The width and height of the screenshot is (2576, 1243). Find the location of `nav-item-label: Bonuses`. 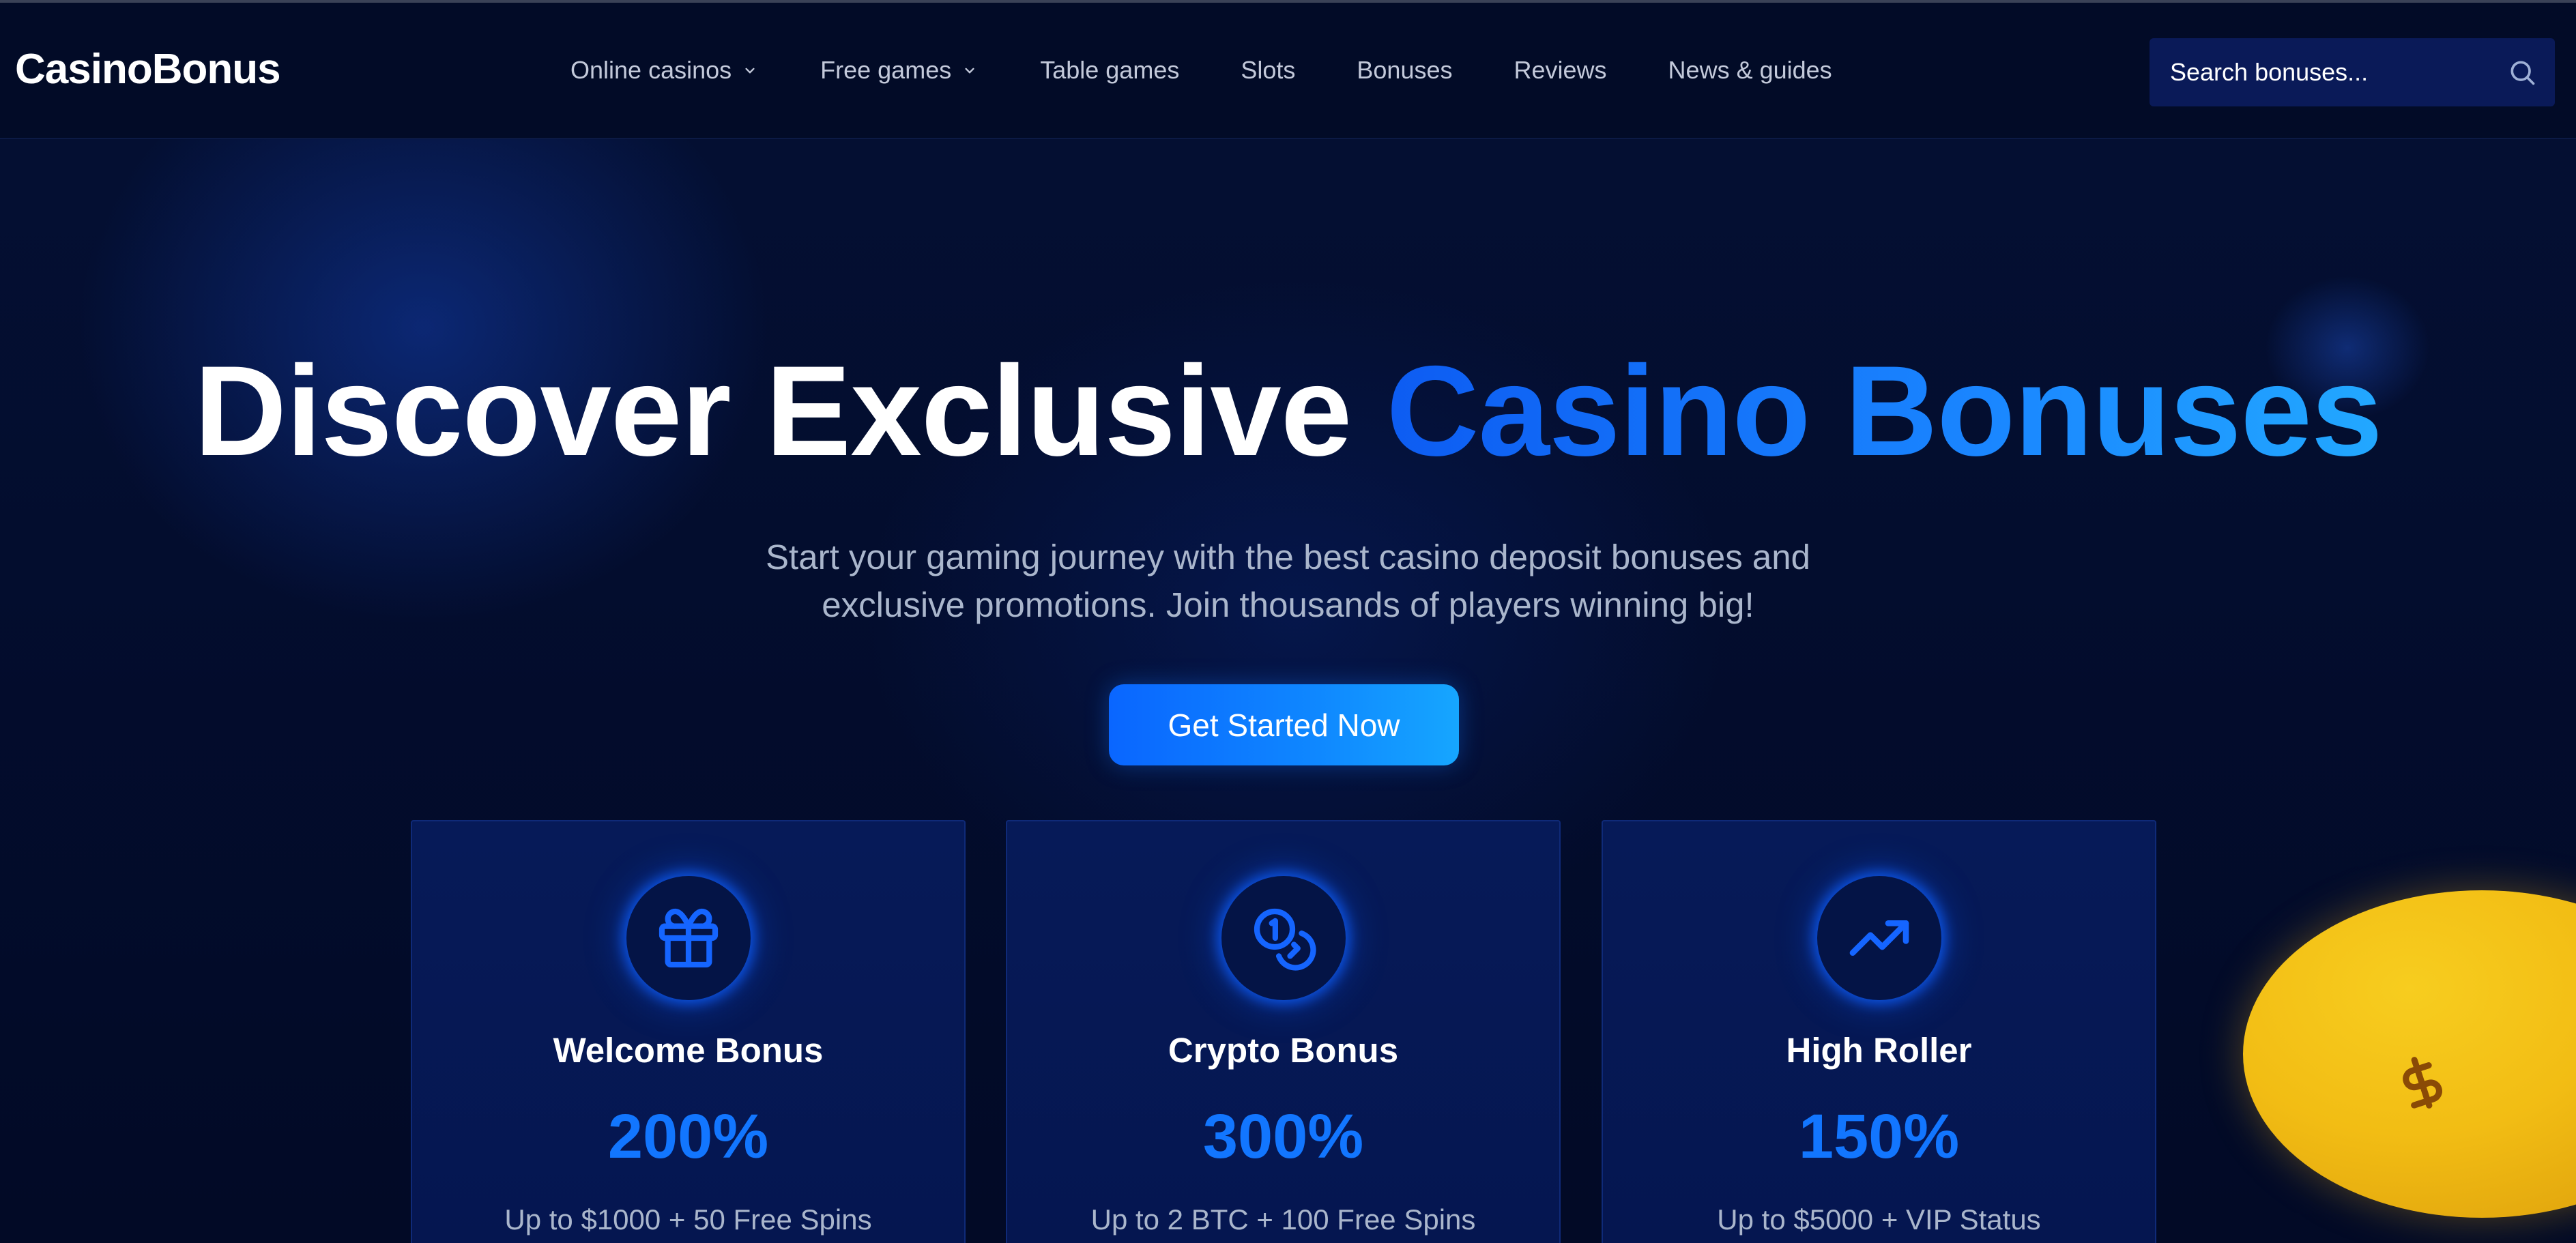

nav-item-label: Bonuses is located at coordinates (1405, 70).